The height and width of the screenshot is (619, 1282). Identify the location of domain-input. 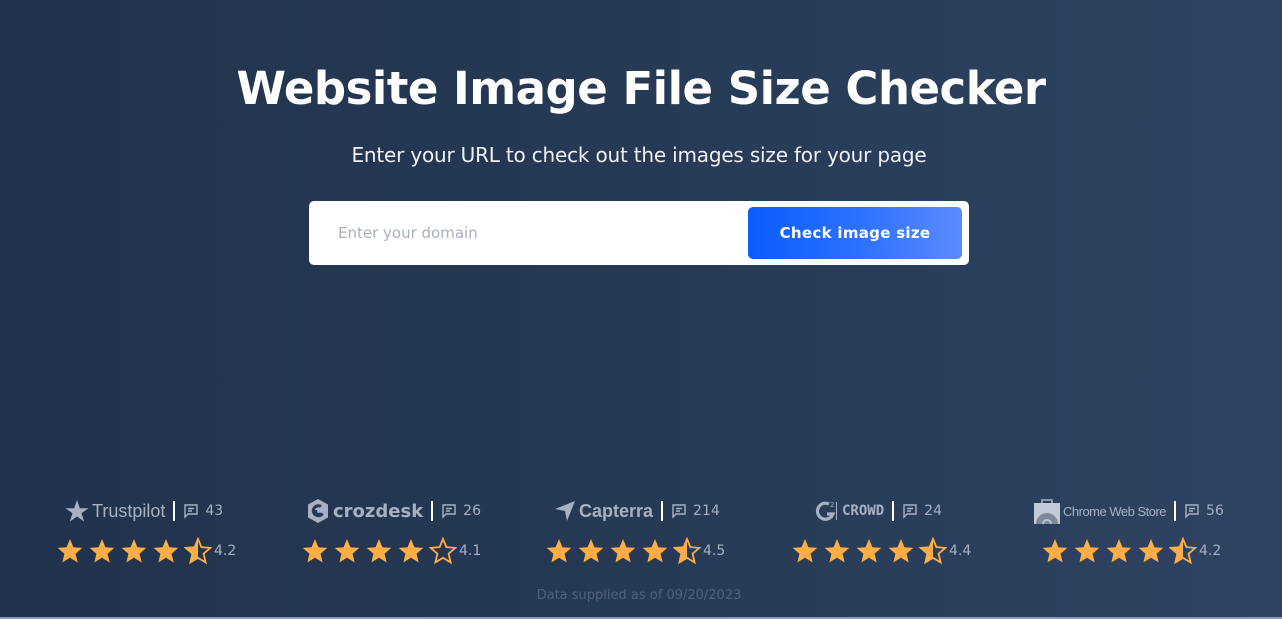
(529, 233).